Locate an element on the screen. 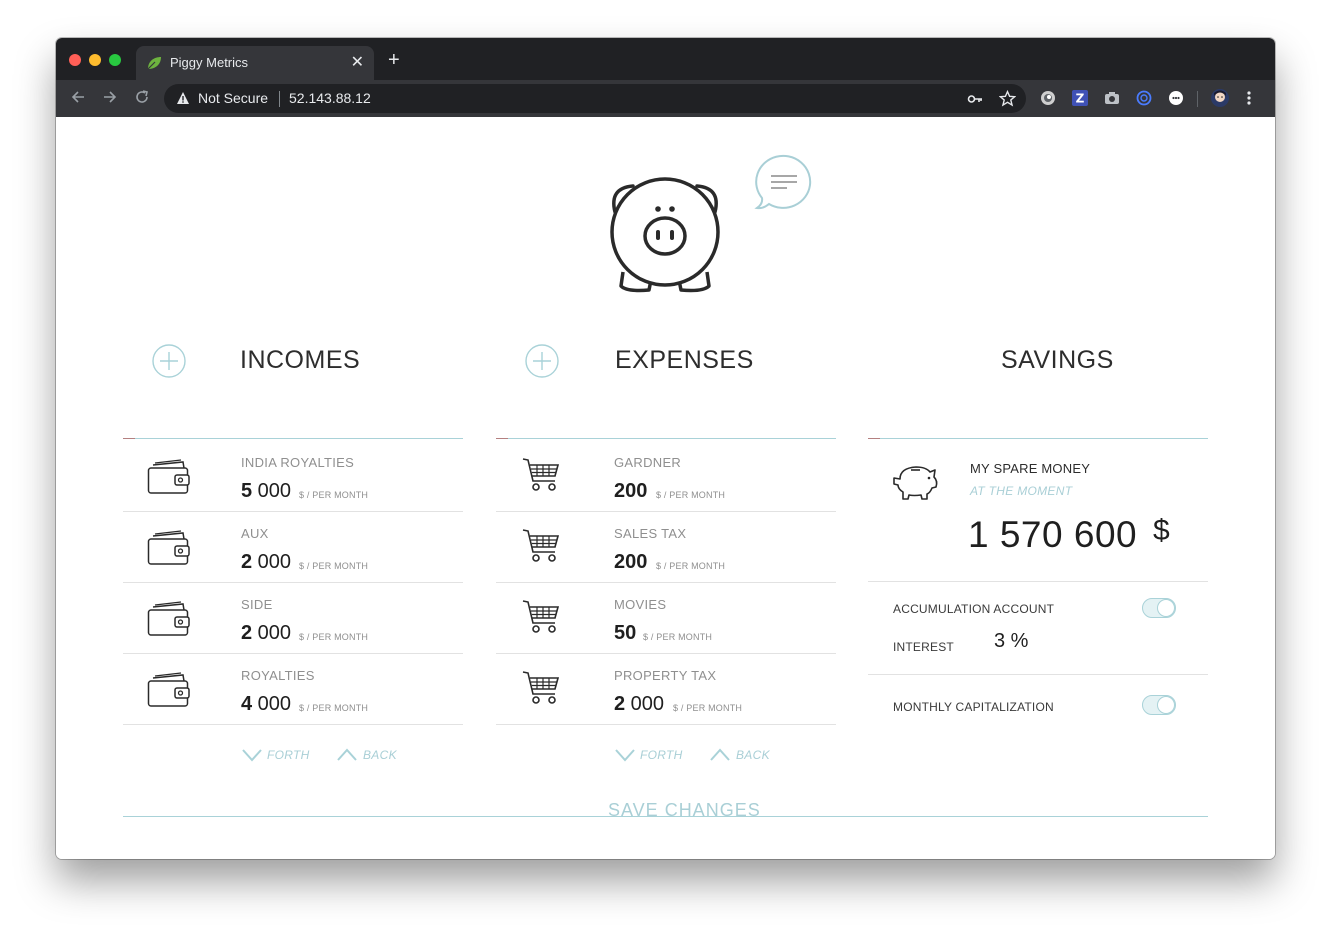 This screenshot has height=934, width=1331. browser-menu-icon is located at coordinates (1249, 100).